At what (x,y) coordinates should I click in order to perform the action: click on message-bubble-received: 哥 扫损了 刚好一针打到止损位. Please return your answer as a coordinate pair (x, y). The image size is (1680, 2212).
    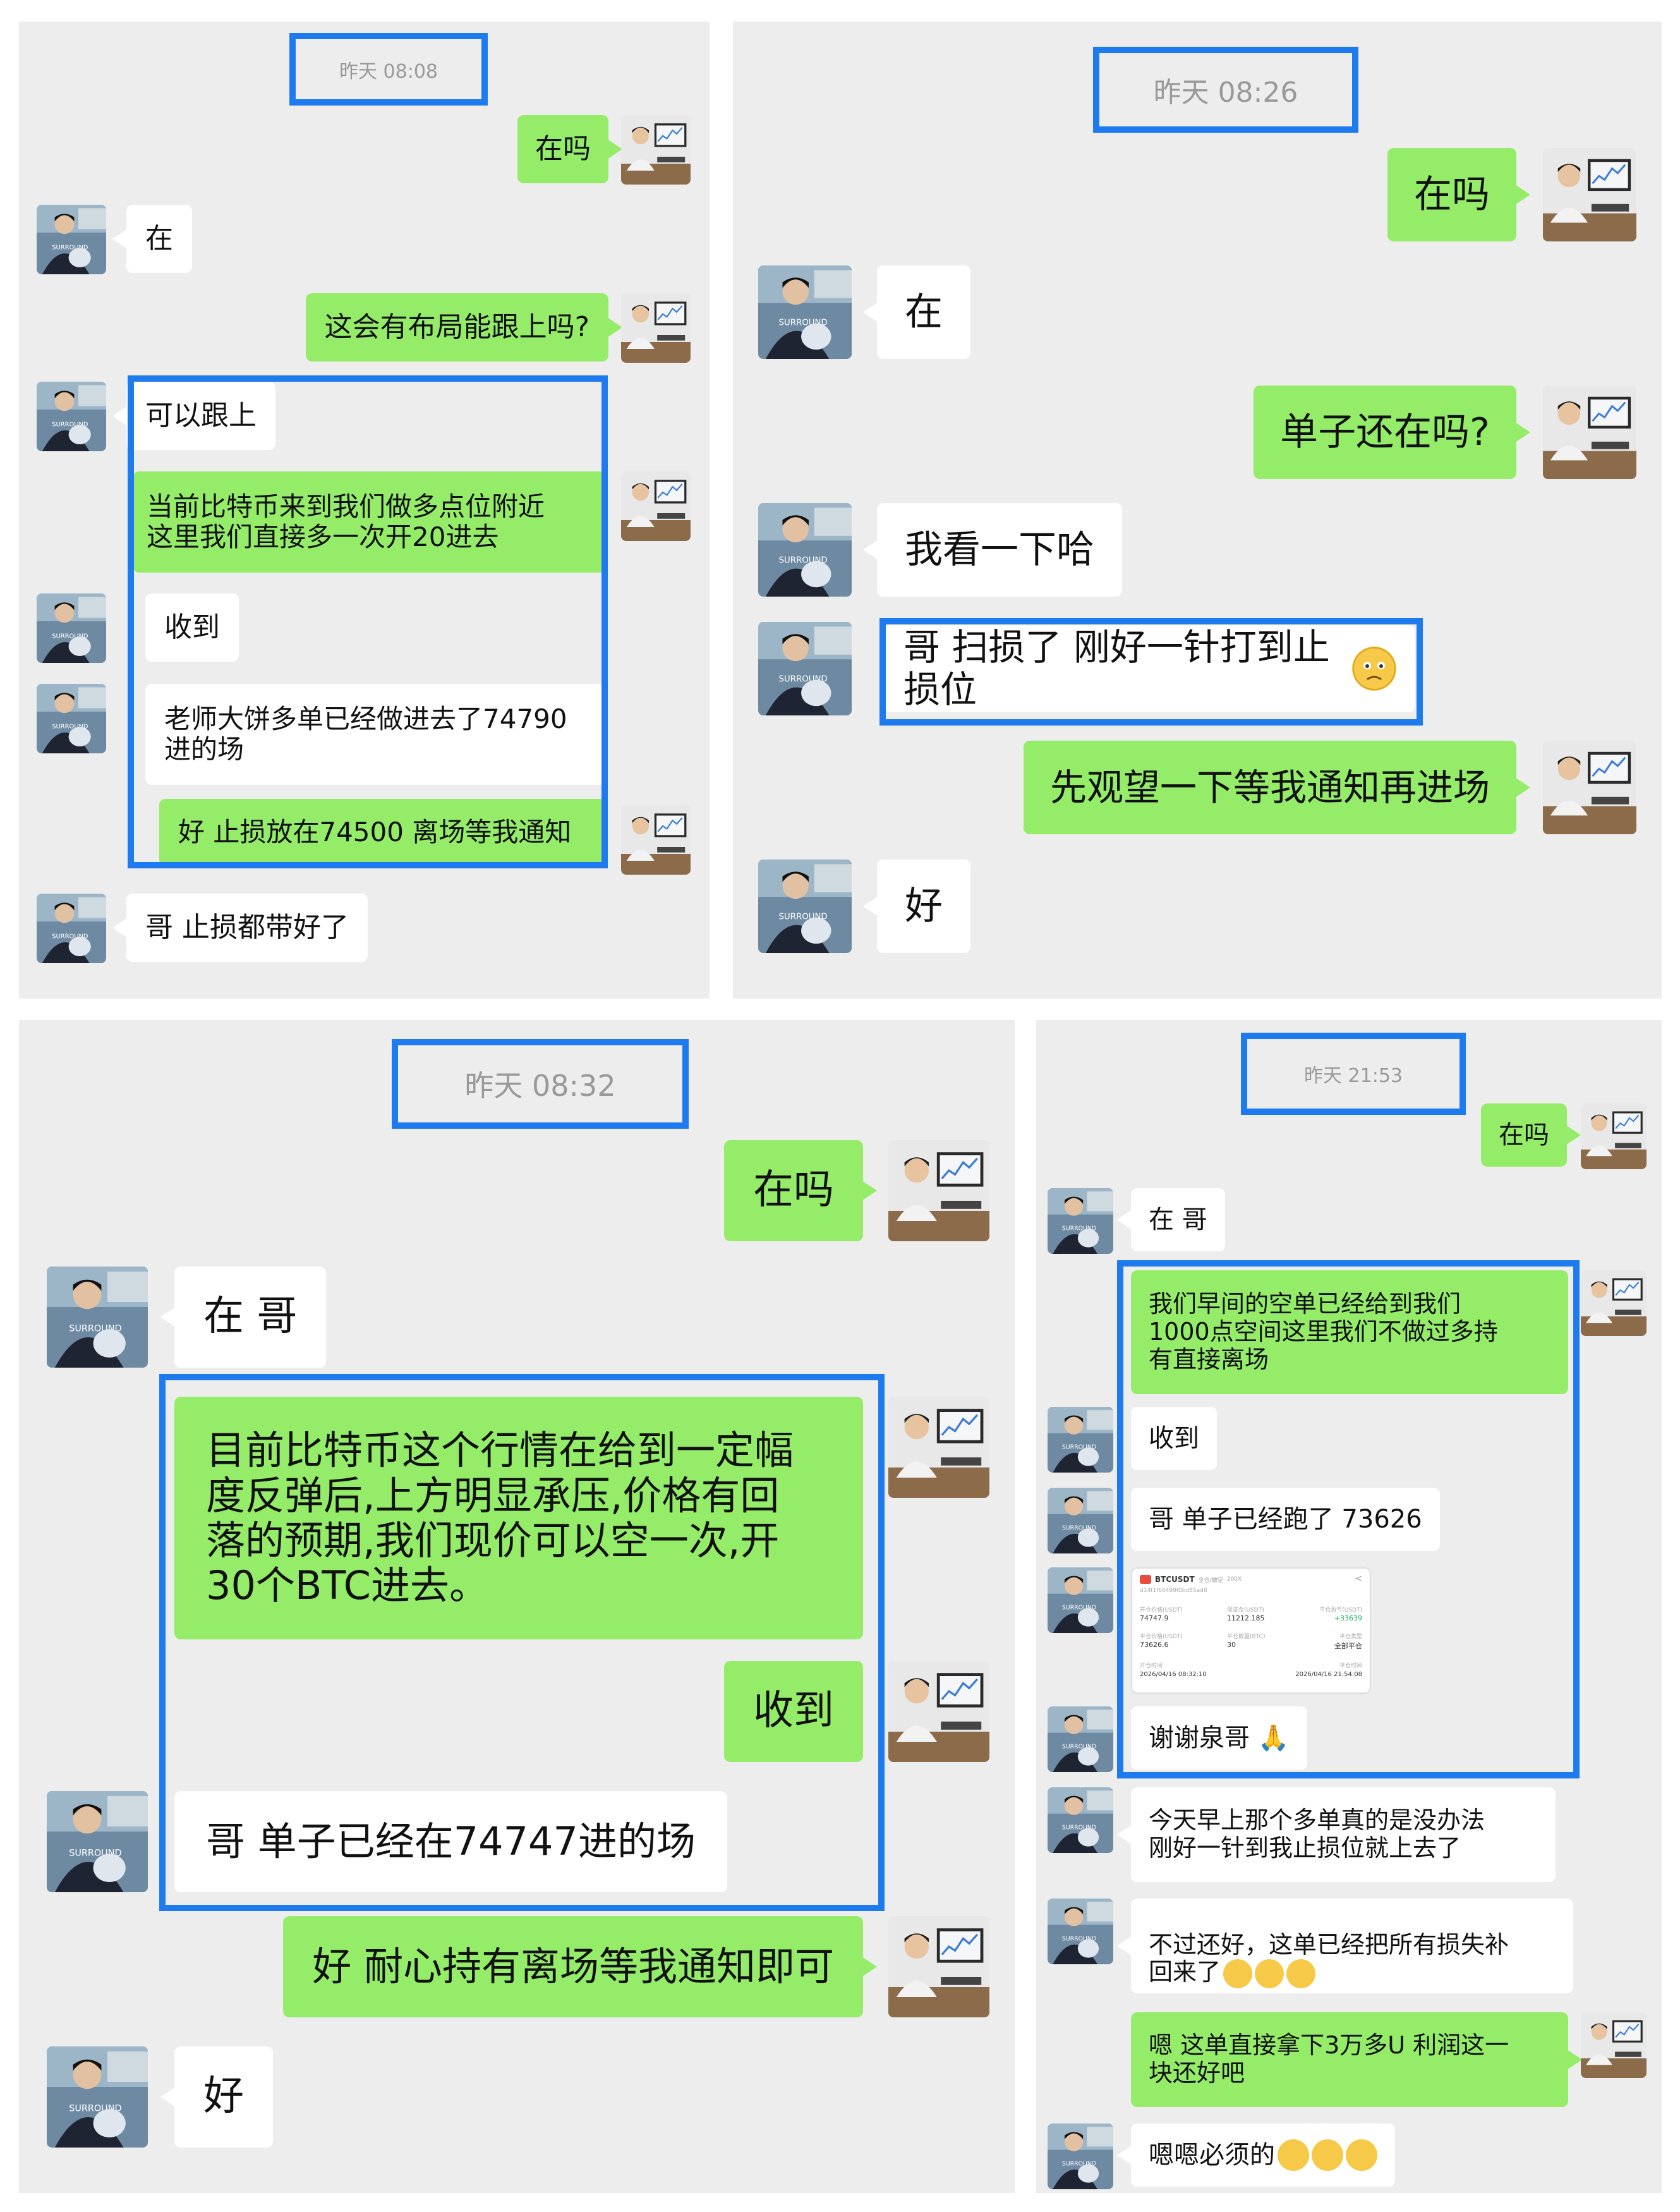
    Looking at the image, I should click on (1150, 668).